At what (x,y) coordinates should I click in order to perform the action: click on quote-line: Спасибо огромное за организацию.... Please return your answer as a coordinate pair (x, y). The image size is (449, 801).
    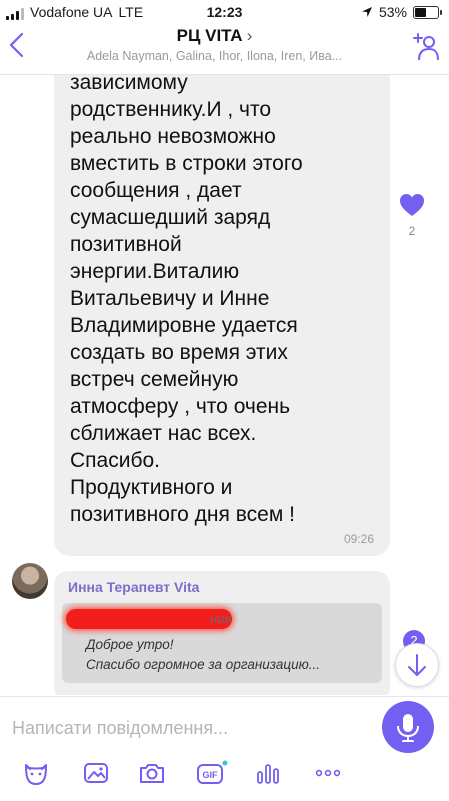
    Looking at the image, I should click on (203, 664).